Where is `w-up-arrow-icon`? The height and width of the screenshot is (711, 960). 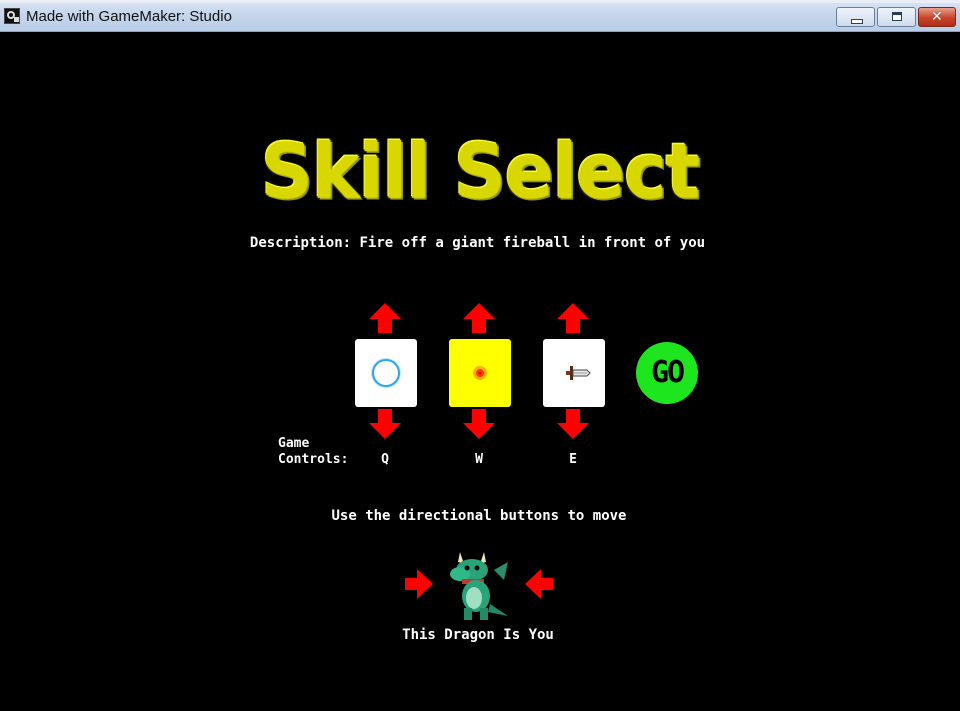 w-up-arrow-icon is located at coordinates (479, 318).